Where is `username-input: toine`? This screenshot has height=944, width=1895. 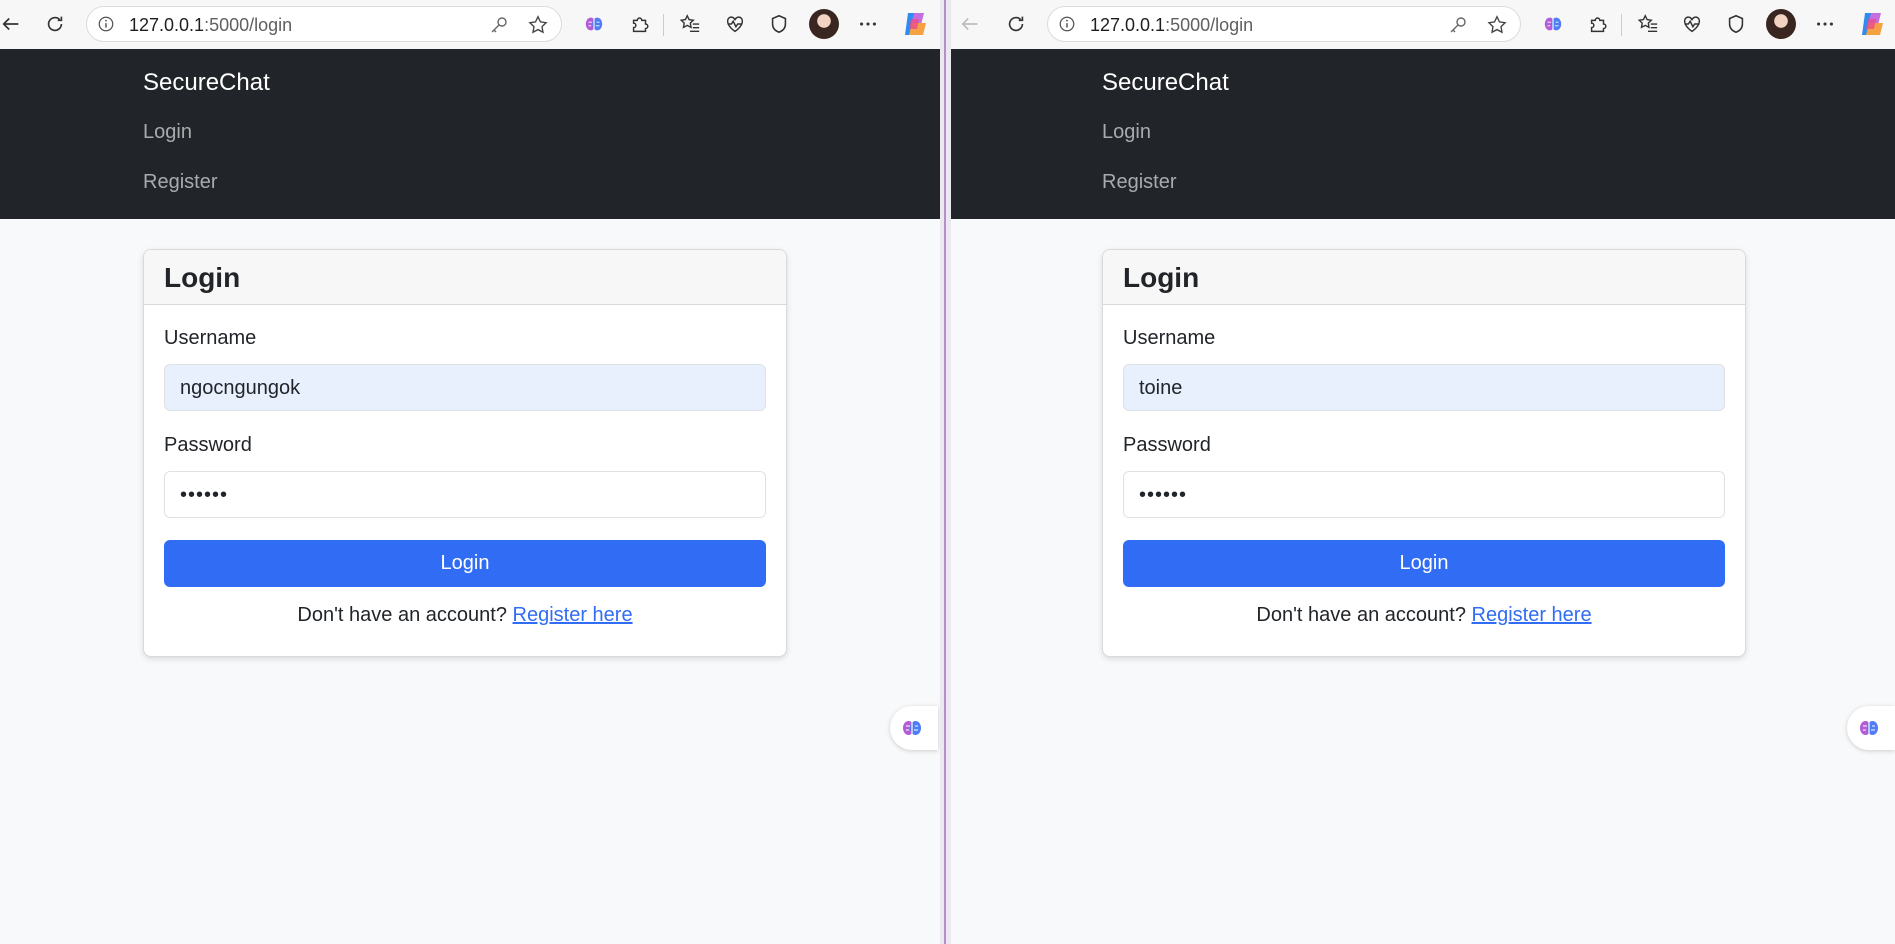
username-input: toine is located at coordinates (1424, 387).